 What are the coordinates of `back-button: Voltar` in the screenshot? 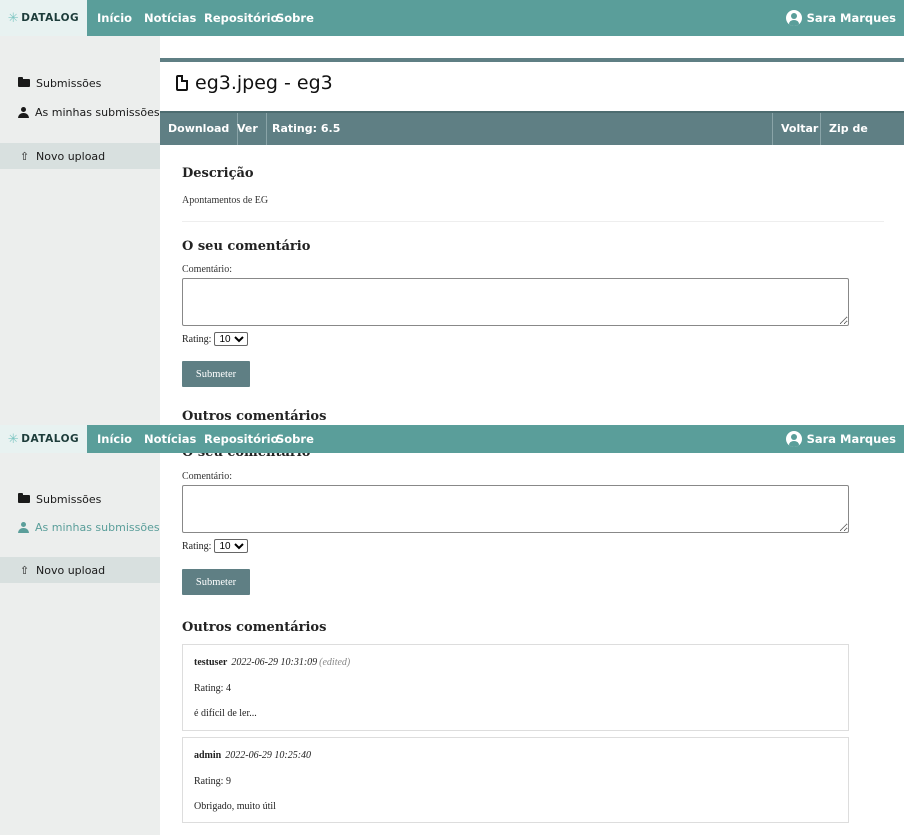 It's located at (799, 129).